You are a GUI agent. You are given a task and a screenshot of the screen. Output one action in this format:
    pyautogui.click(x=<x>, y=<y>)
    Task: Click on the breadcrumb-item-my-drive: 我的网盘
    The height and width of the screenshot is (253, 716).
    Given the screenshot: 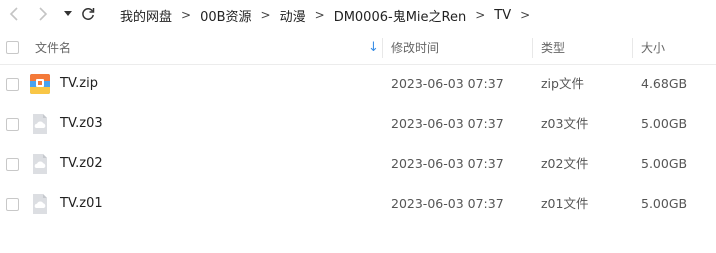 What is the action you would take?
    pyautogui.click(x=146, y=15)
    